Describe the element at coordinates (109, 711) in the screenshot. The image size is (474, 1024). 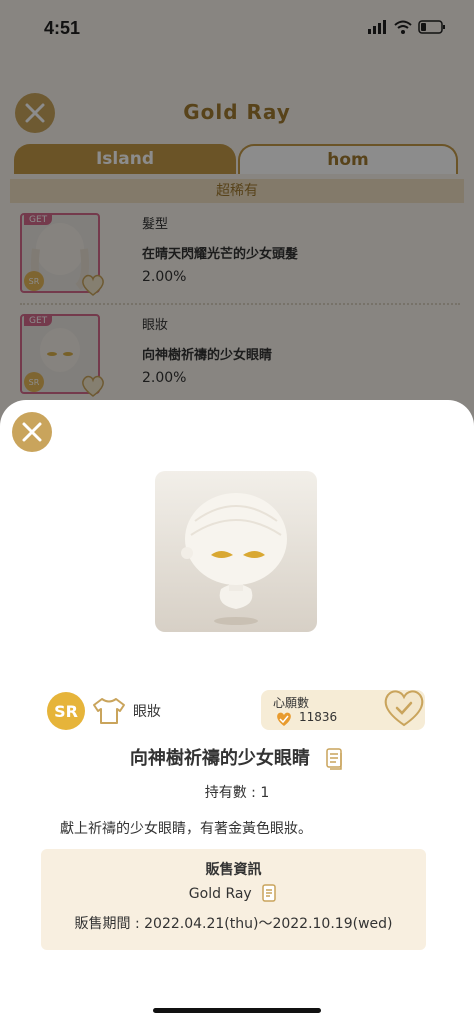
I see `shirt-icon` at that location.